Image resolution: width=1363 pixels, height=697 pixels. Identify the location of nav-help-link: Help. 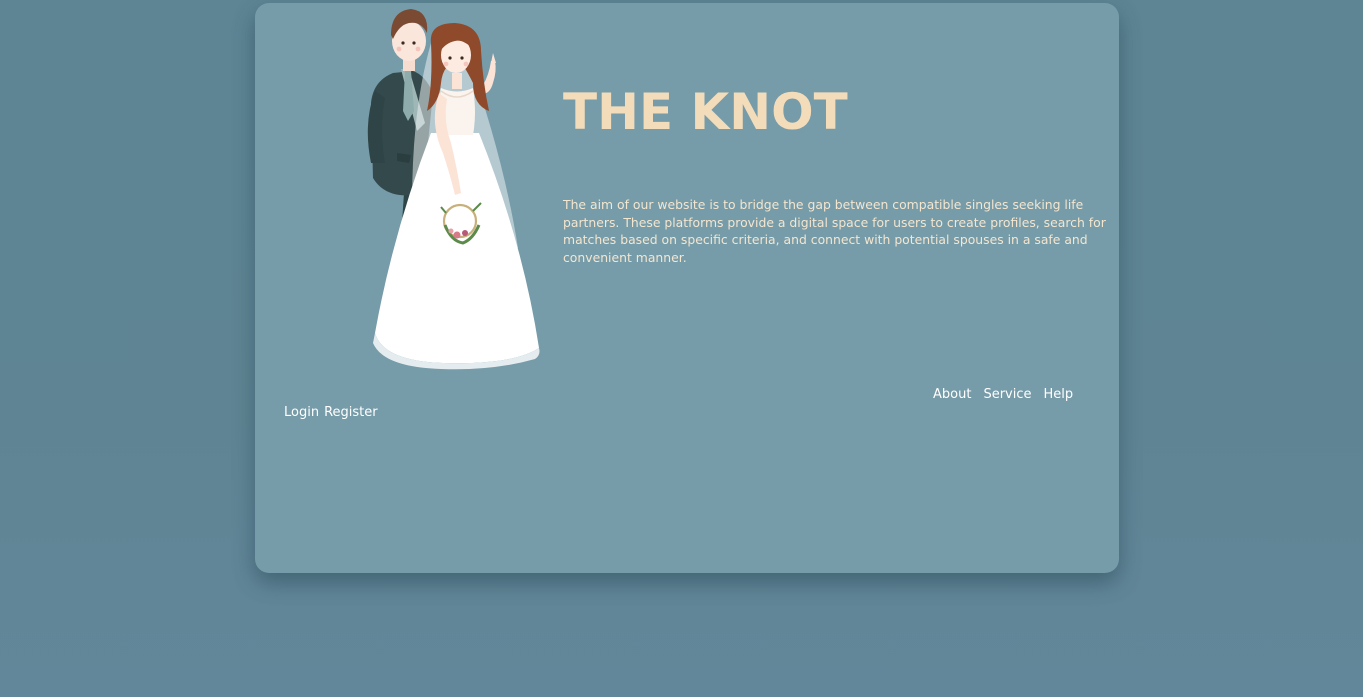
(1058, 394).